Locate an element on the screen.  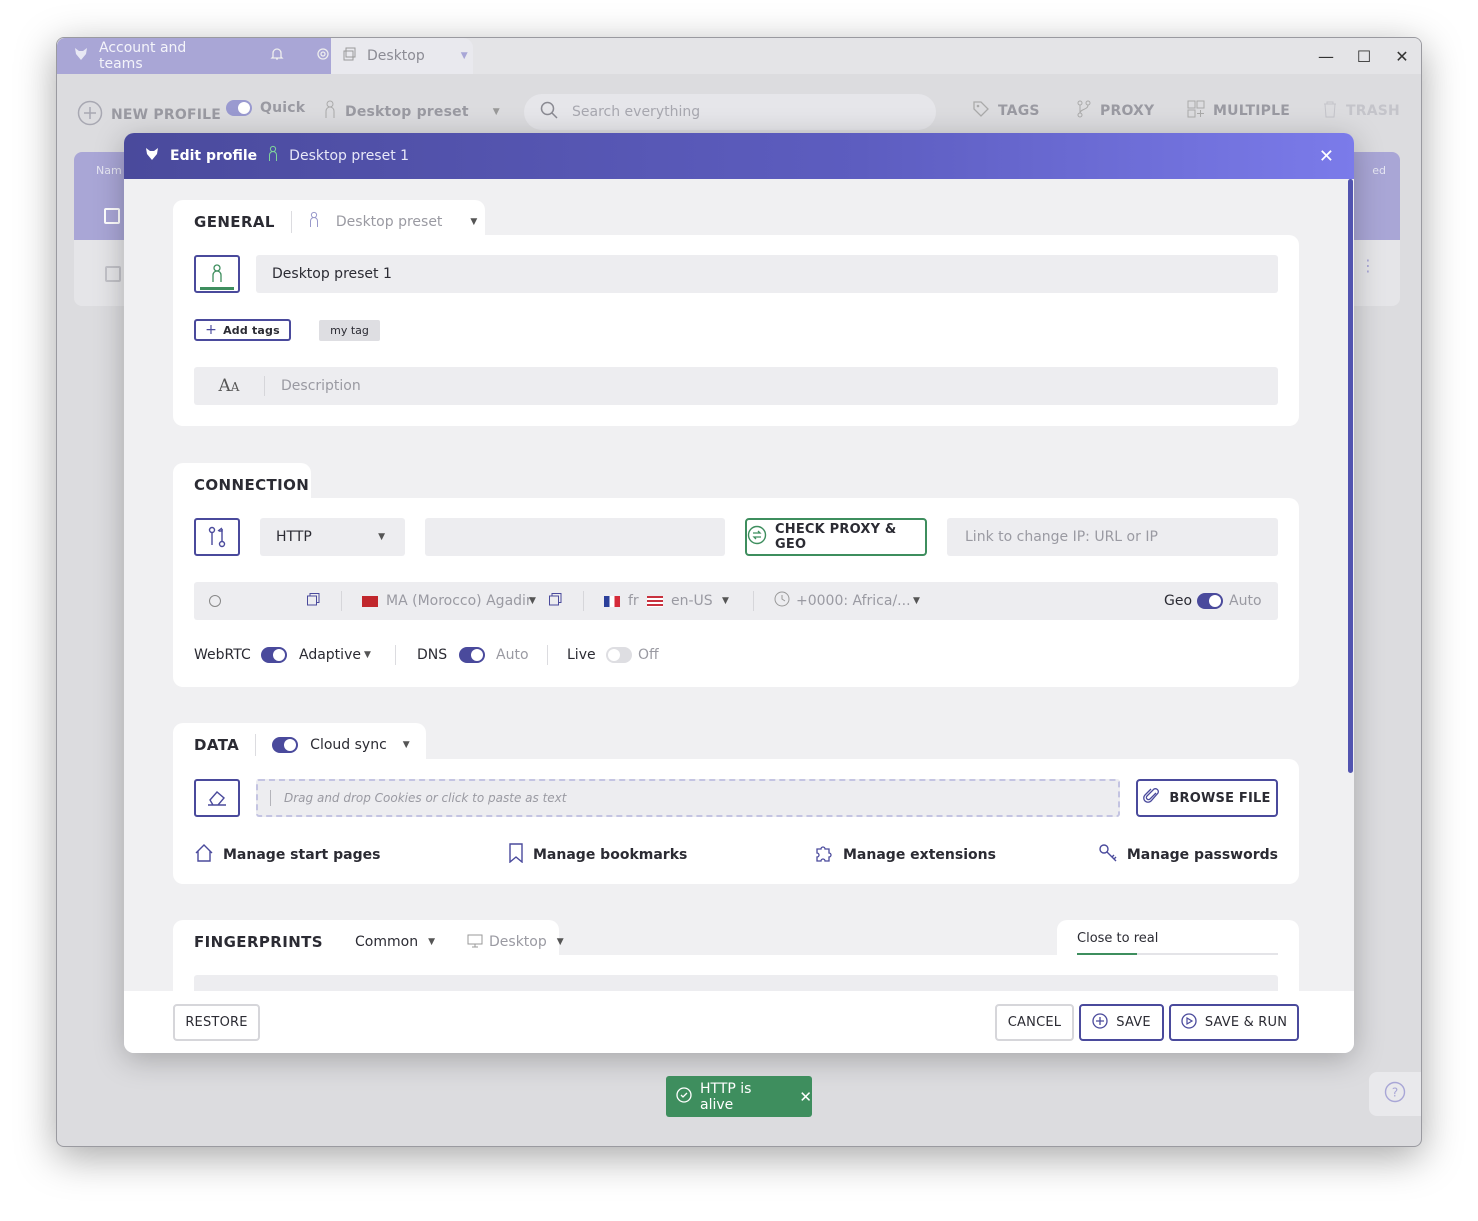
add-tags-button: + Add tags is located at coordinates (242, 330).